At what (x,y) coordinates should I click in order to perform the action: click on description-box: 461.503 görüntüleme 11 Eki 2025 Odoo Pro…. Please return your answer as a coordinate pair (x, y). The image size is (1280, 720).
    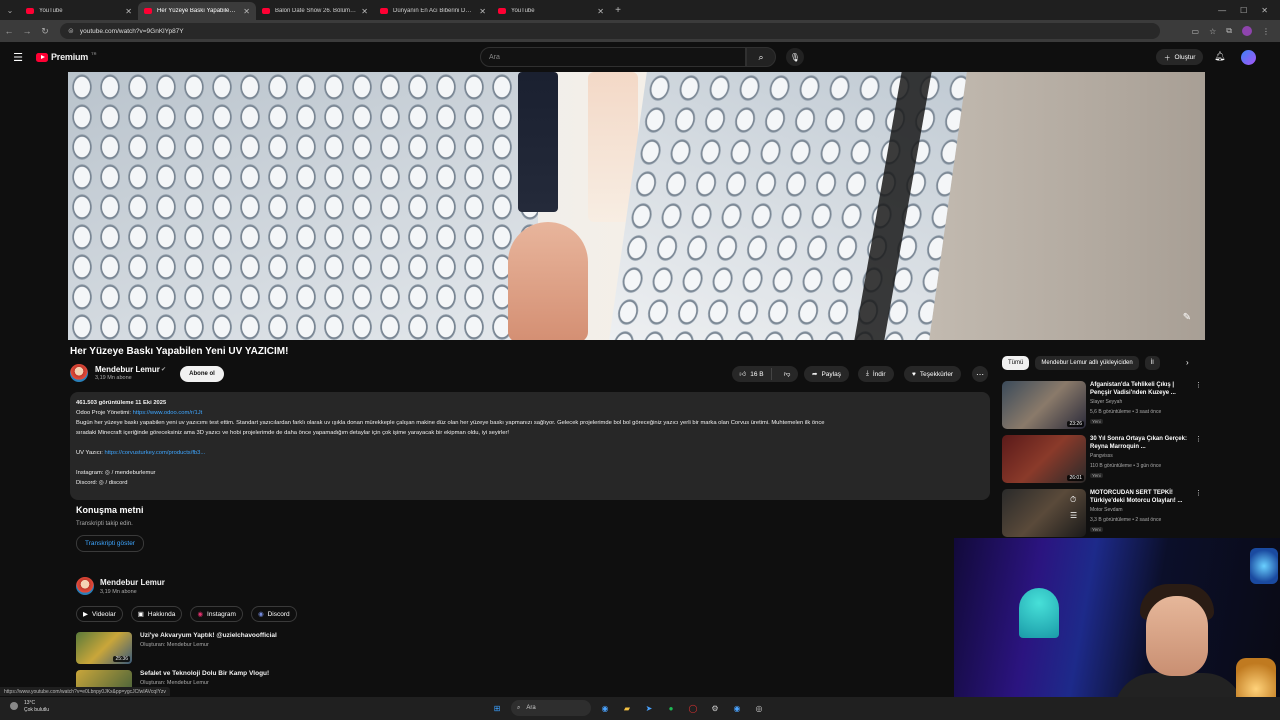
    Looking at the image, I should click on (530, 446).